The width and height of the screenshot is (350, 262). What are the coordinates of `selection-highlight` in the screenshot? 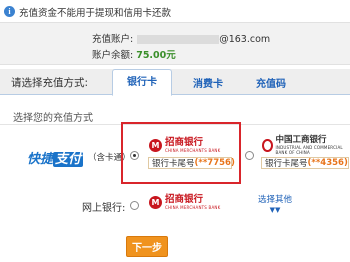 It's located at (181, 153).